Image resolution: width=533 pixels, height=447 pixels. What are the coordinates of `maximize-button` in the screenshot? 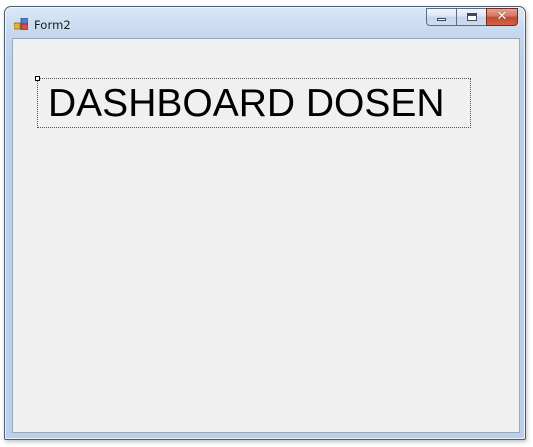 It's located at (471, 17).